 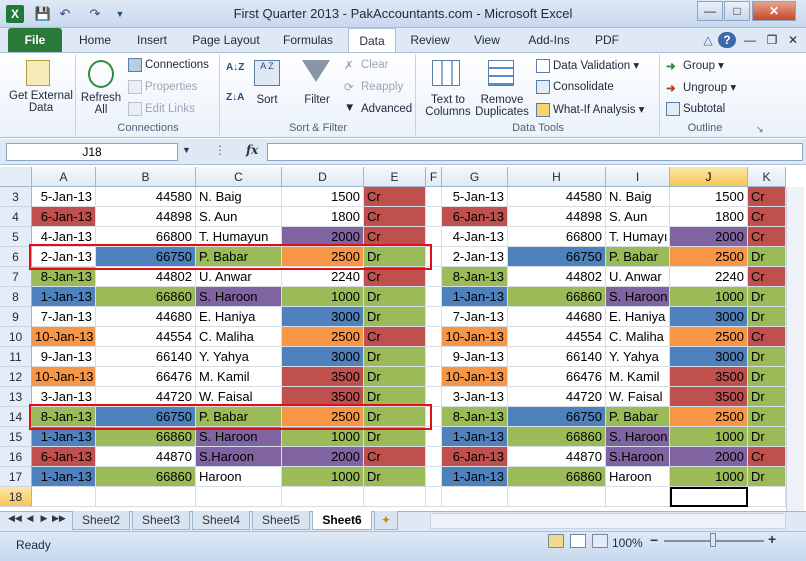 I want to click on cell-h9: 44680, so click(x=557, y=317).